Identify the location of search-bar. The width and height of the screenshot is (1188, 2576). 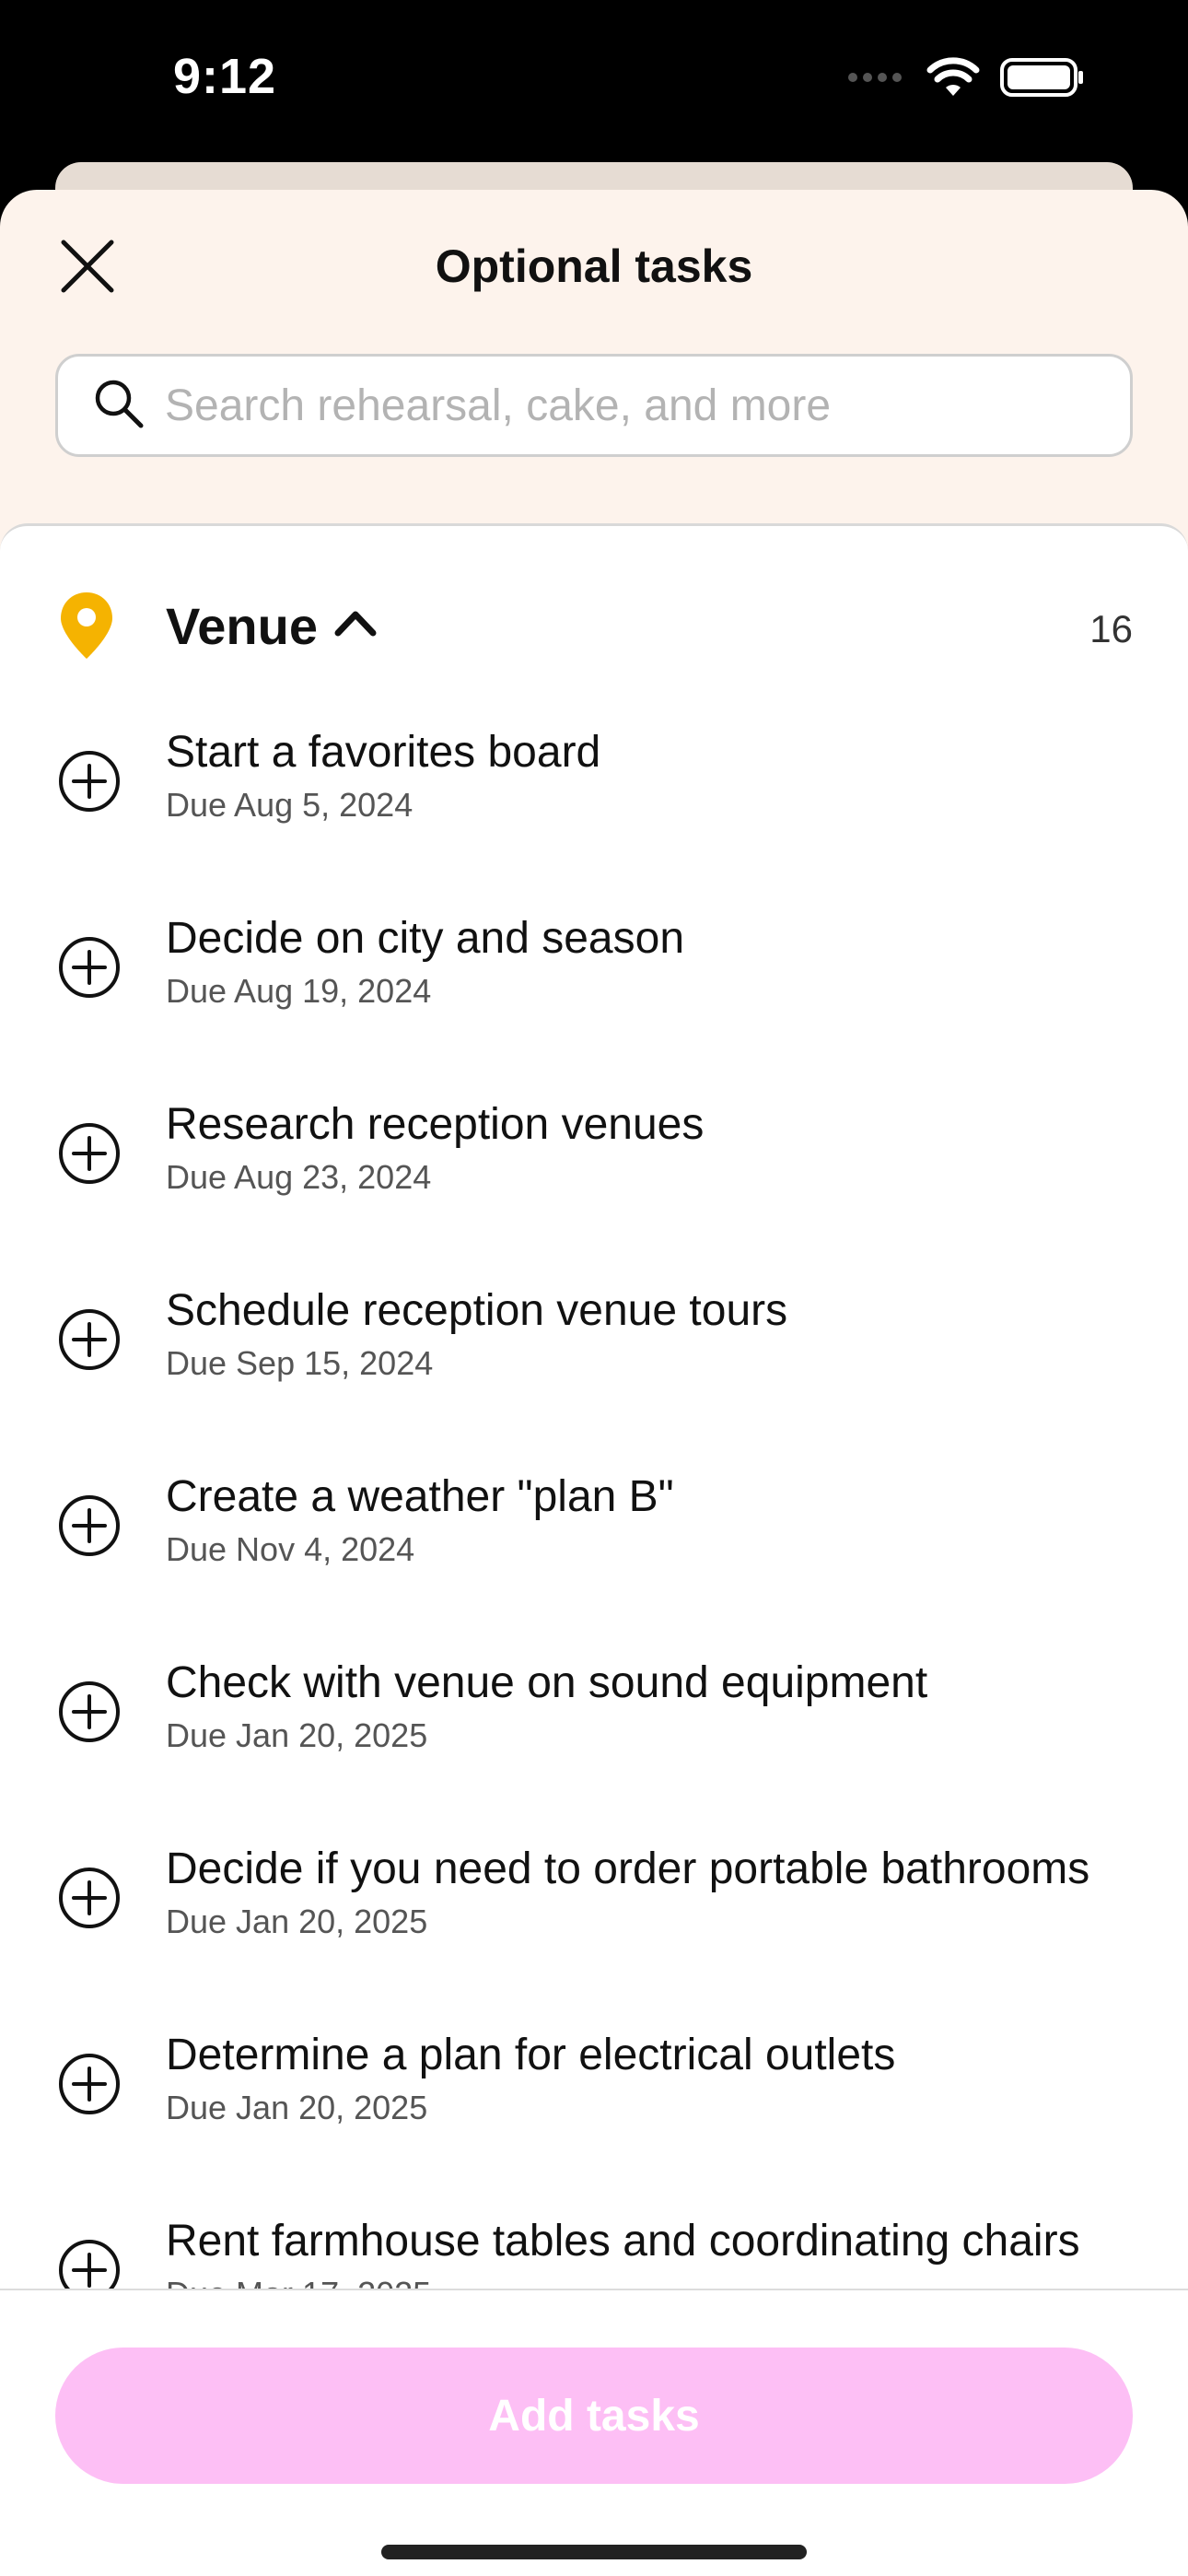
(594, 405).